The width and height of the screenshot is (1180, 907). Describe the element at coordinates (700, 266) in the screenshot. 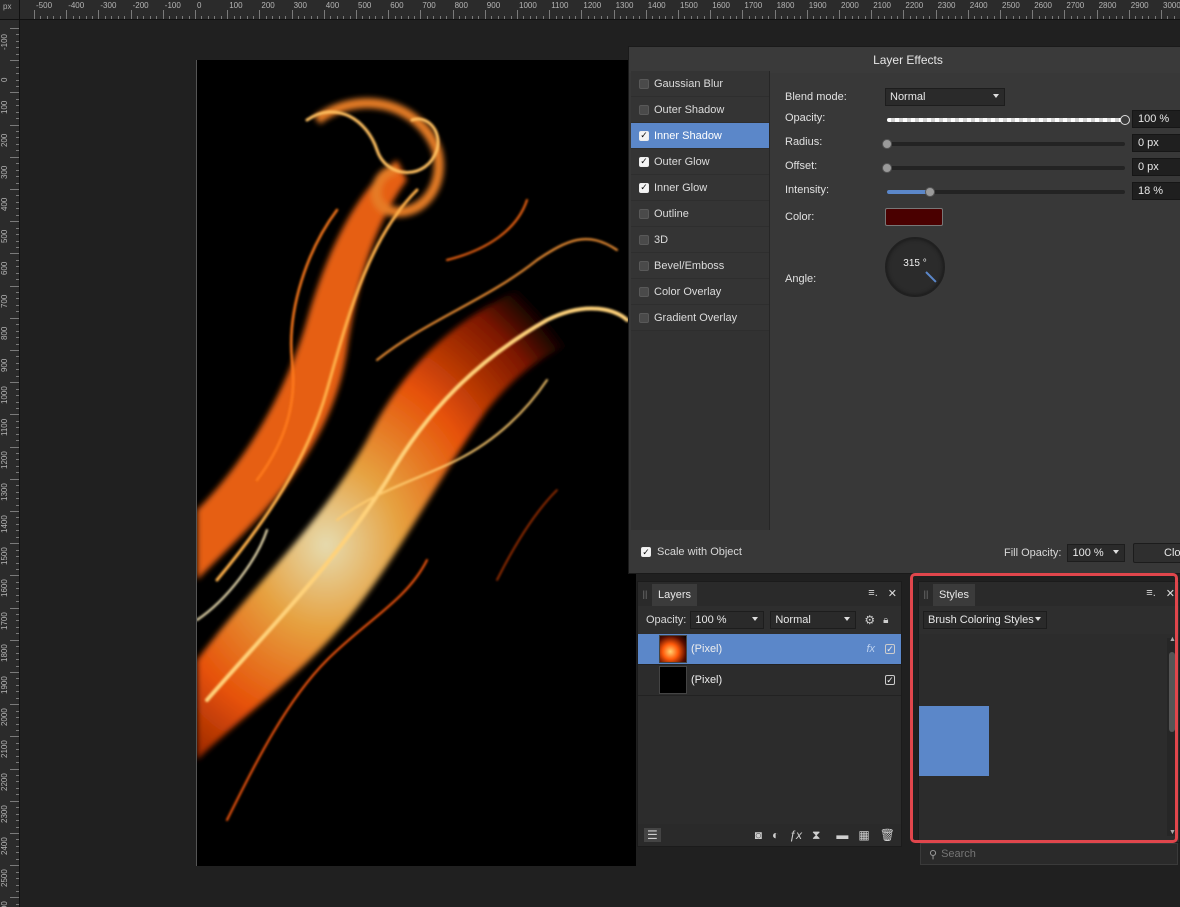

I see `effect-item: Bevel/Emboss` at that location.